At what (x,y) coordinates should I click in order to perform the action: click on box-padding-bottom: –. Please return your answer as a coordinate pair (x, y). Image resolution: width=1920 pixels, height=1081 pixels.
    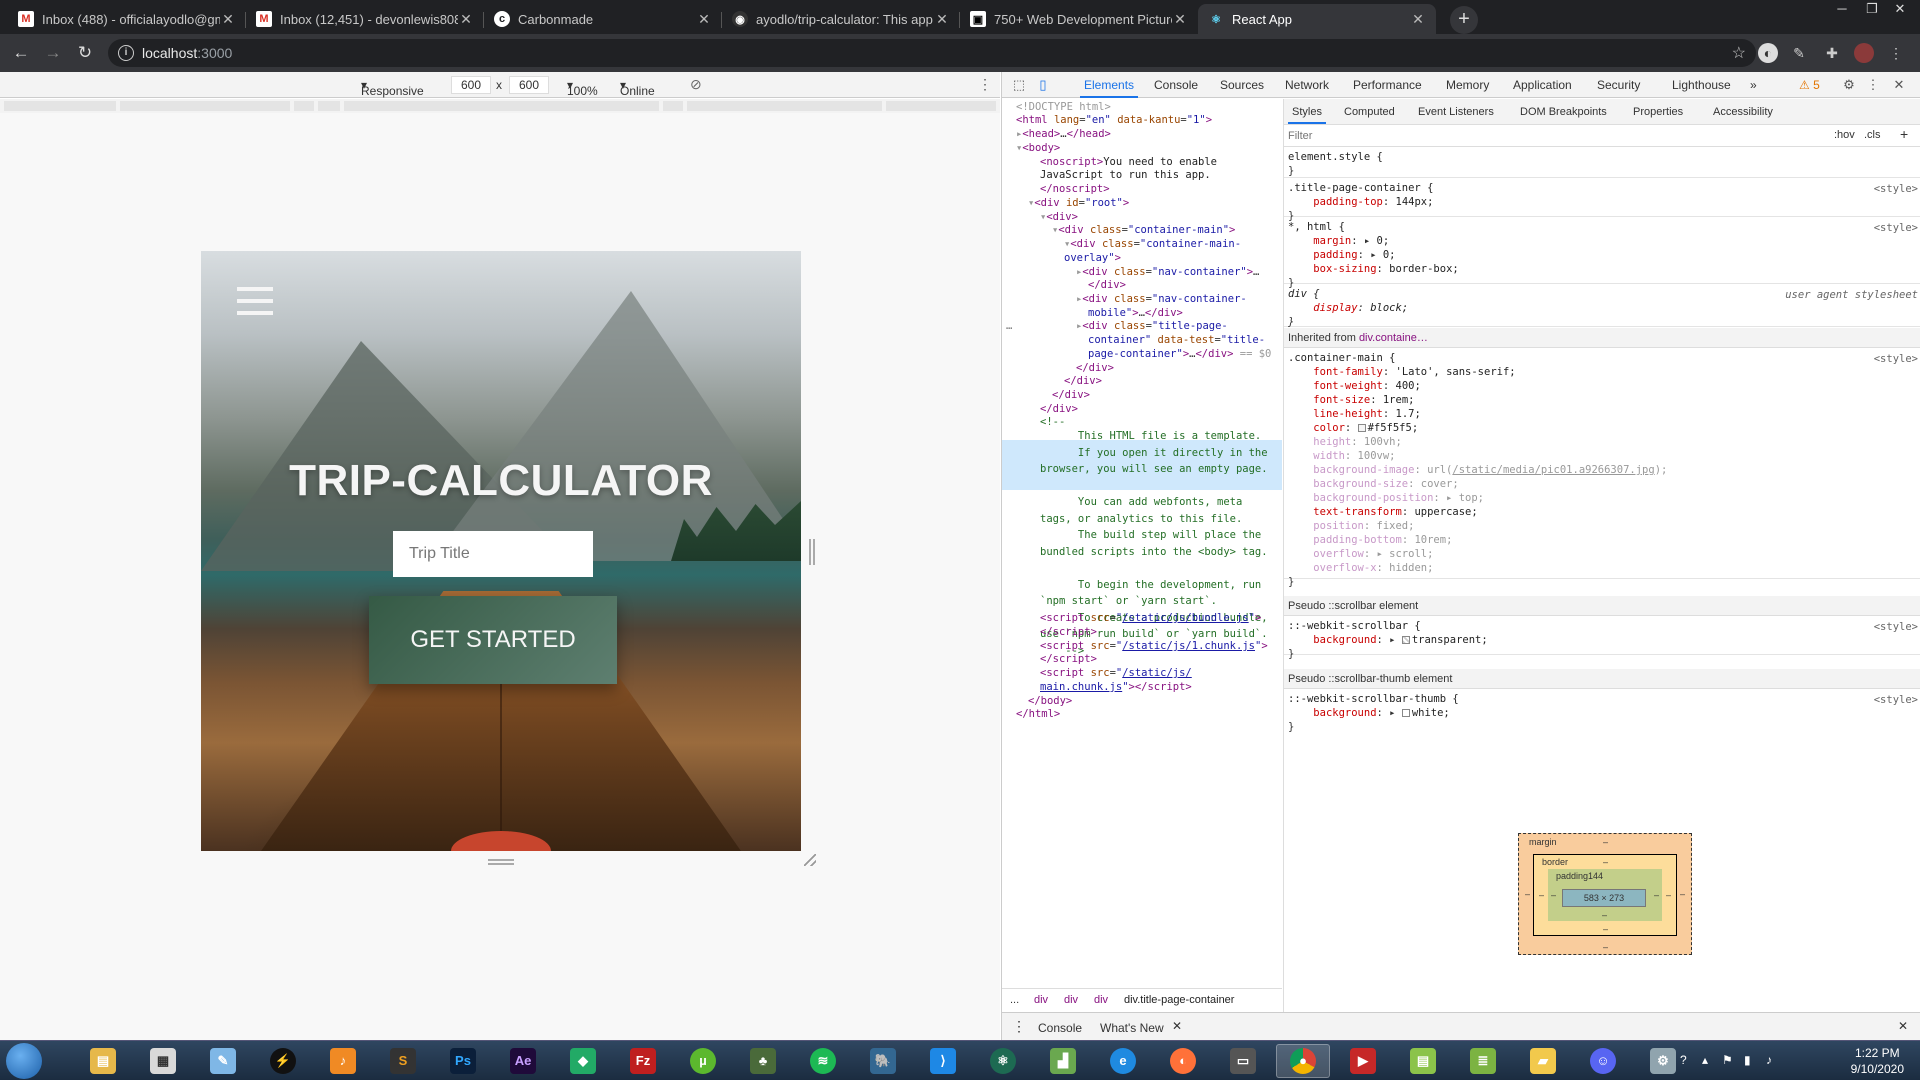
    Looking at the image, I should click on (1604, 915).